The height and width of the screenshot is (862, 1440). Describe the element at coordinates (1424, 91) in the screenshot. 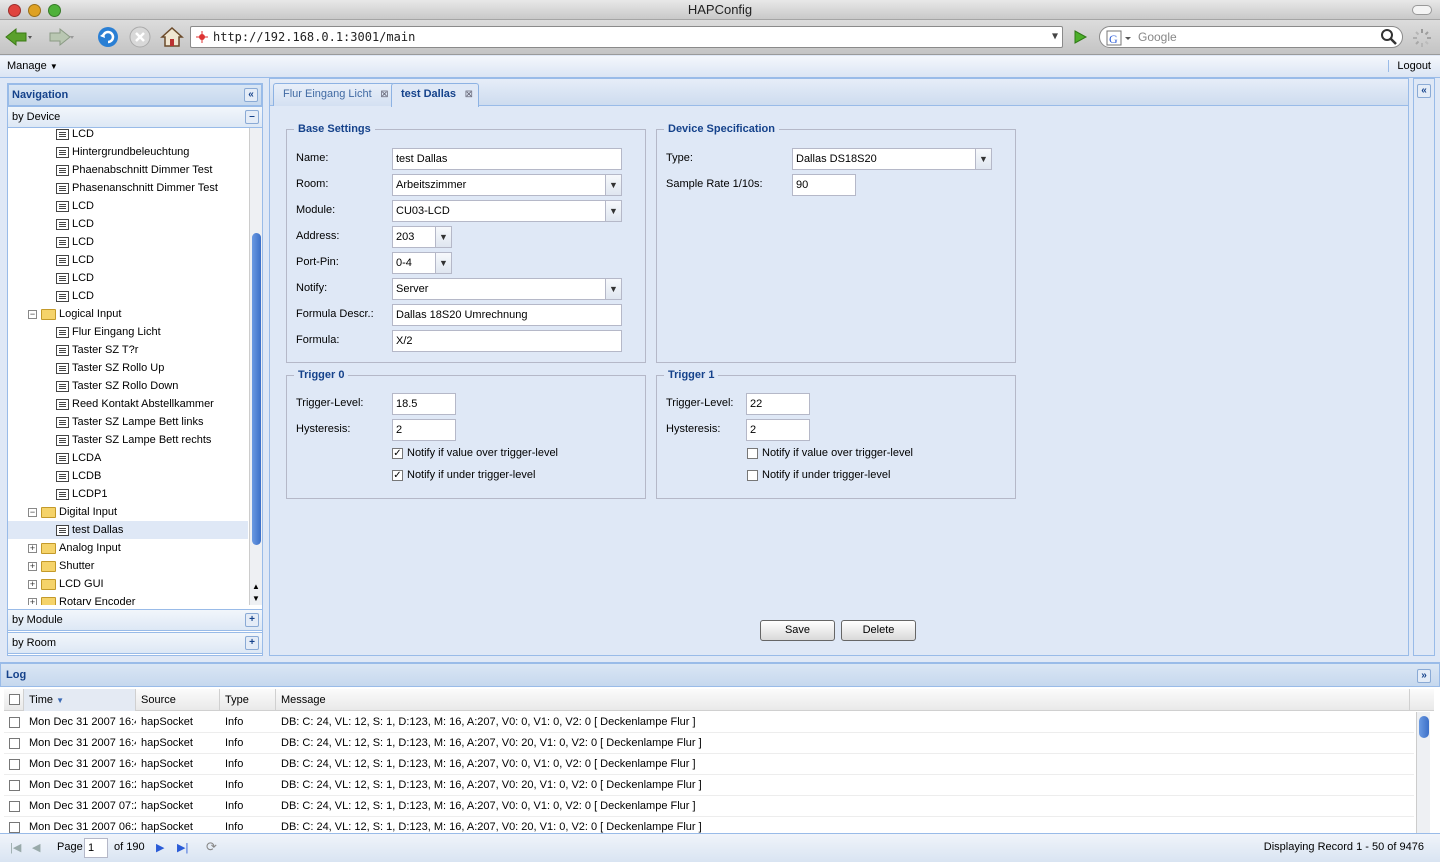

I see `expand-left-icon: «` at that location.